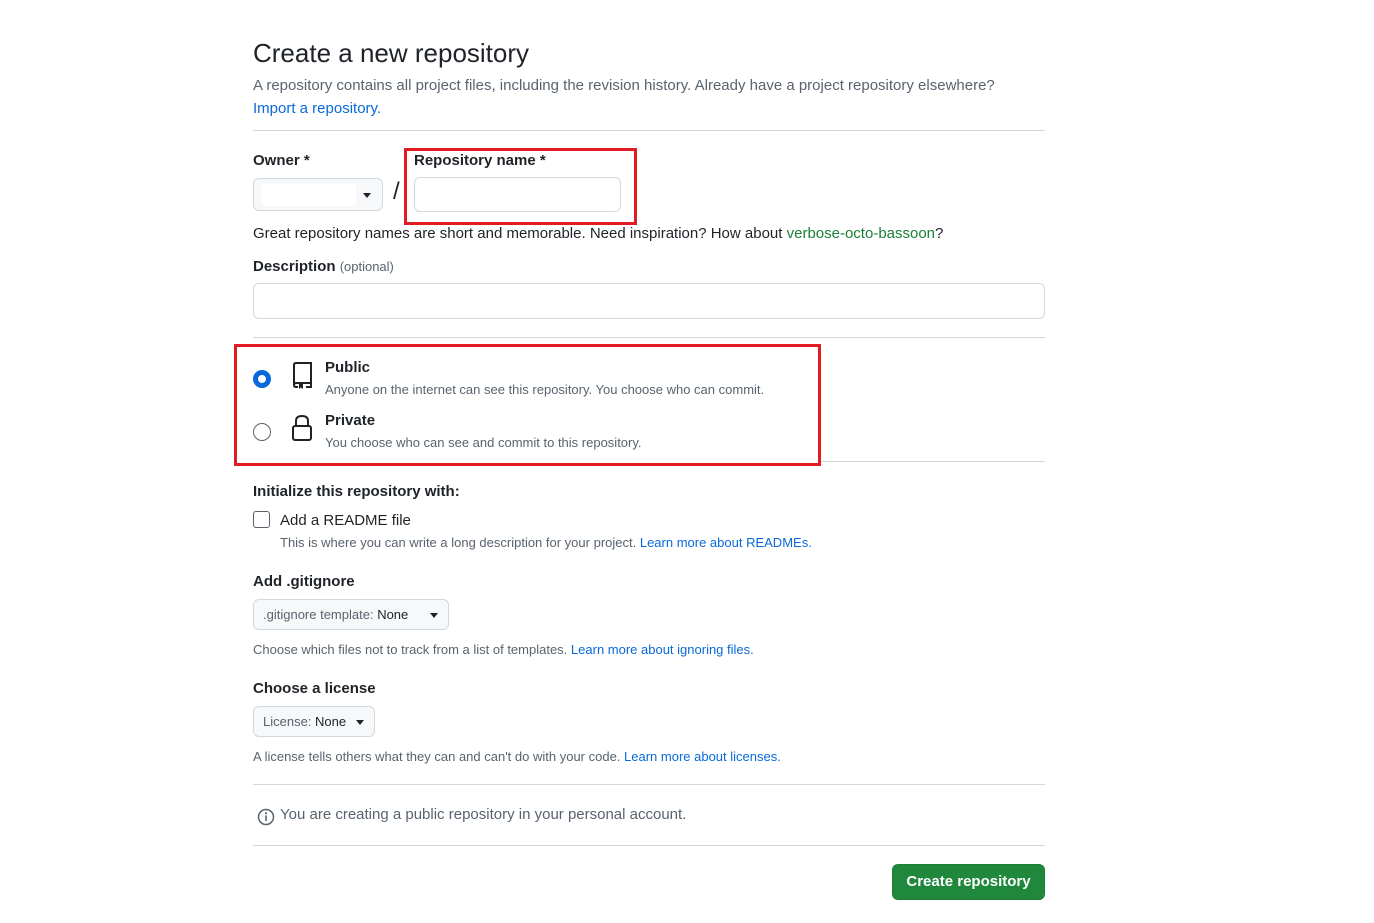 The height and width of the screenshot is (923, 1374). I want to click on description-input, so click(649, 301).